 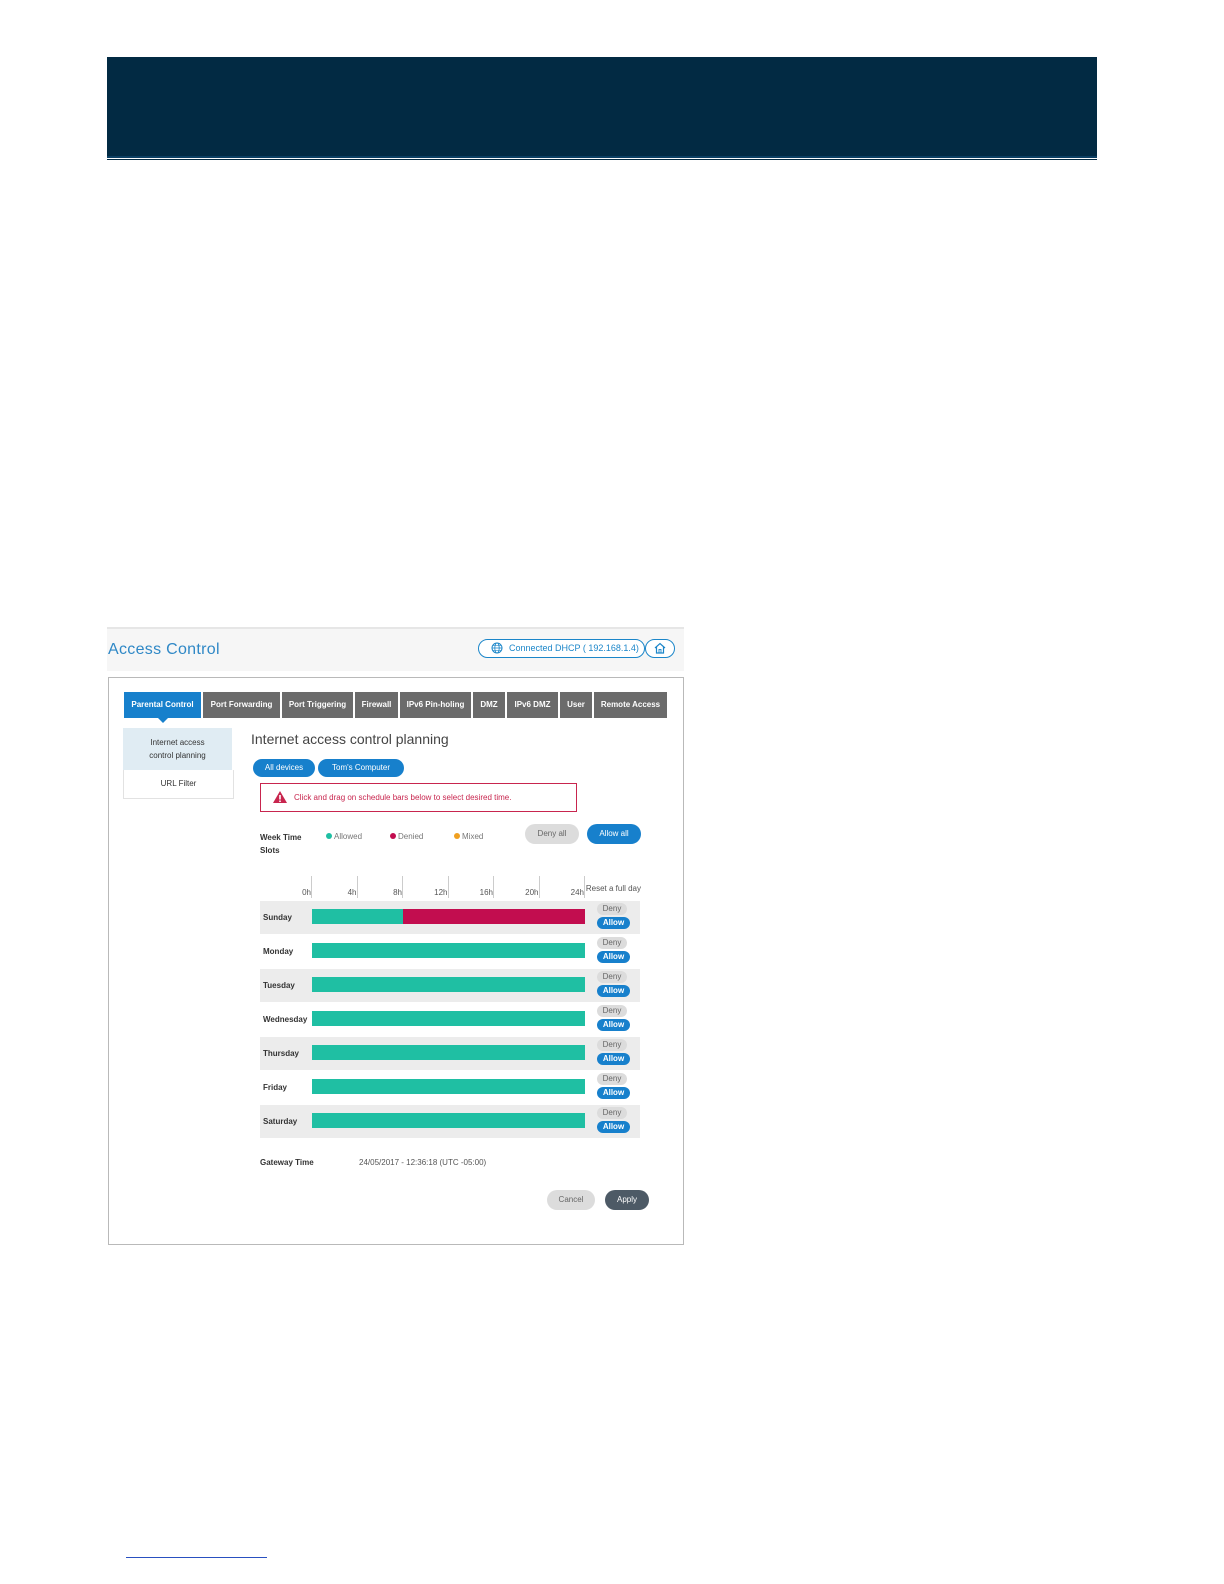 I want to click on day-row-thursday: Thursday Deny Allow, so click(x=450, y=1053).